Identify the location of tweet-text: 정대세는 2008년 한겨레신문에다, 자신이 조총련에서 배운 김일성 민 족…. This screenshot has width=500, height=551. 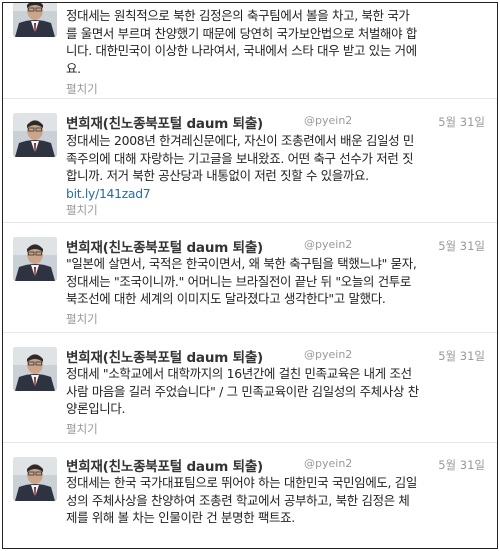
(274, 167).